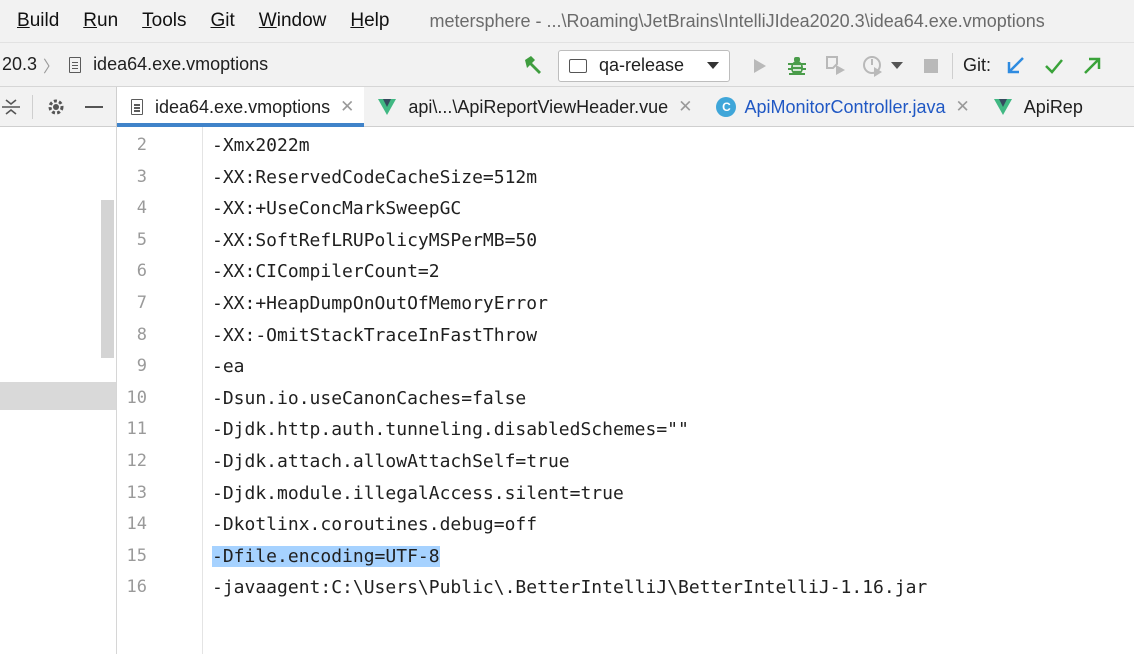 This screenshot has width=1134, height=654. I want to click on build-hammer-icon, so click(533, 66).